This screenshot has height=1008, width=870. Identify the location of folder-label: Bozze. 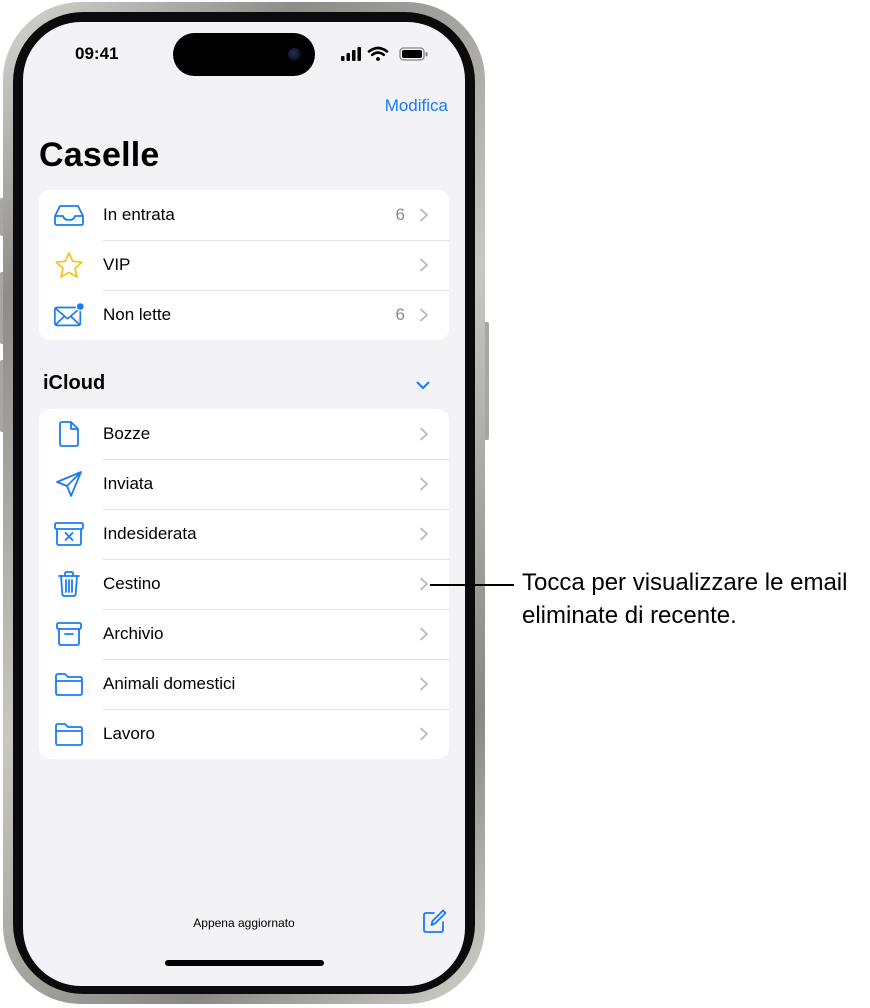
(127, 433).